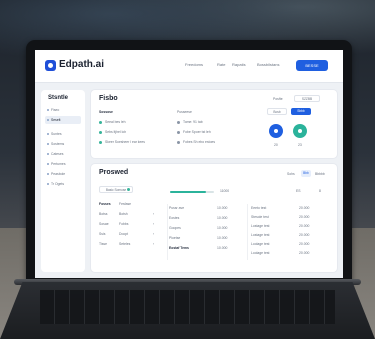  What do you see at coordinates (63, 134) in the screenshot?
I see `sidebar-item-3: Suntes` at bounding box center [63, 134].